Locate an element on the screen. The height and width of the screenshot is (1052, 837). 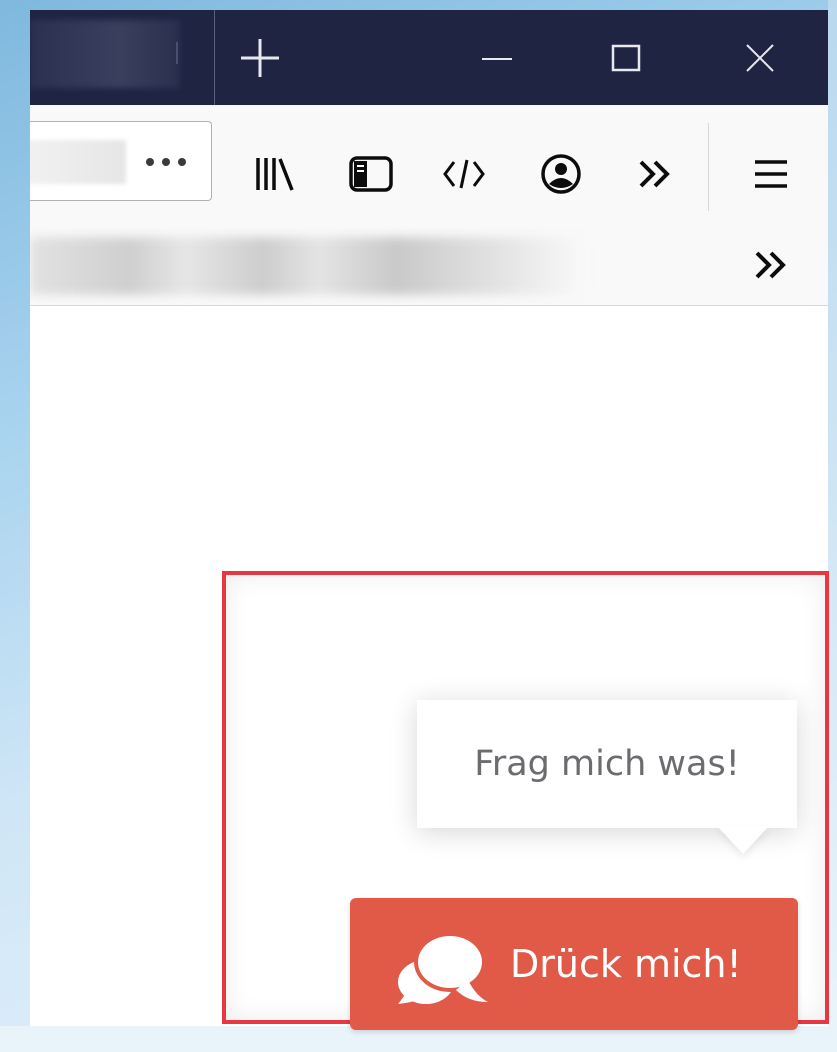
bookmark-items is located at coordinates (307, 266).